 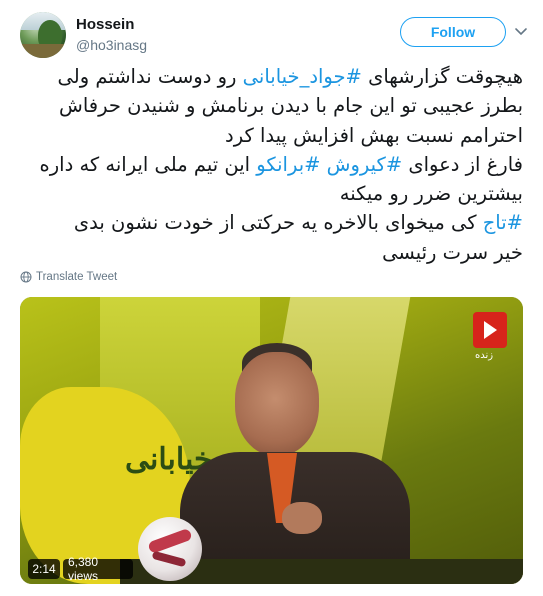 What do you see at coordinates (150, 76) in the screenshot?
I see `tweet-text-segment: رو دوست نداشتم ولی` at bounding box center [150, 76].